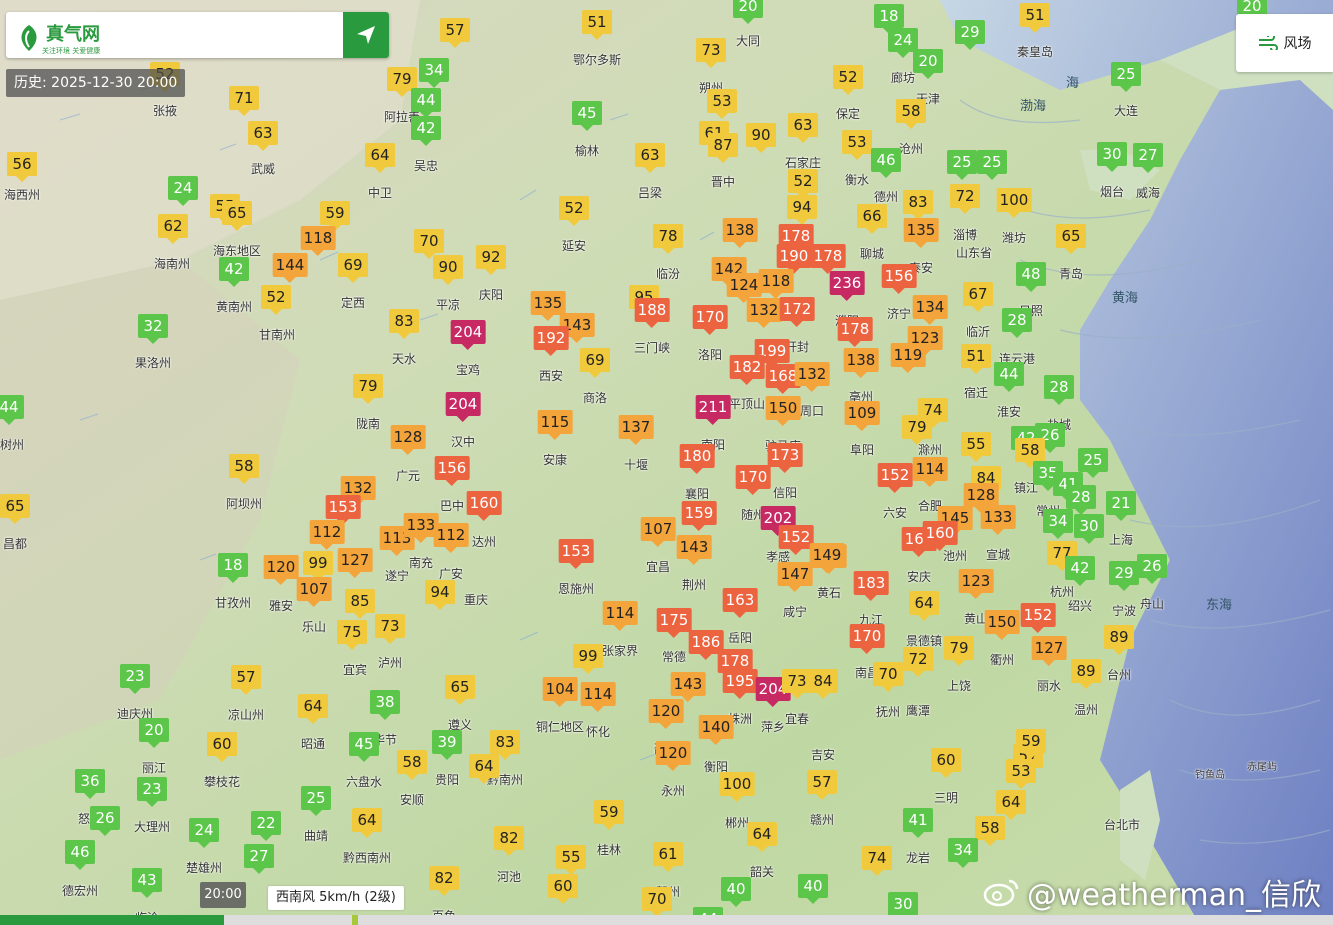 The width and height of the screenshot is (1333, 925). Describe the element at coordinates (722, 104) in the screenshot. I see `aqi-marker: 53` at that location.